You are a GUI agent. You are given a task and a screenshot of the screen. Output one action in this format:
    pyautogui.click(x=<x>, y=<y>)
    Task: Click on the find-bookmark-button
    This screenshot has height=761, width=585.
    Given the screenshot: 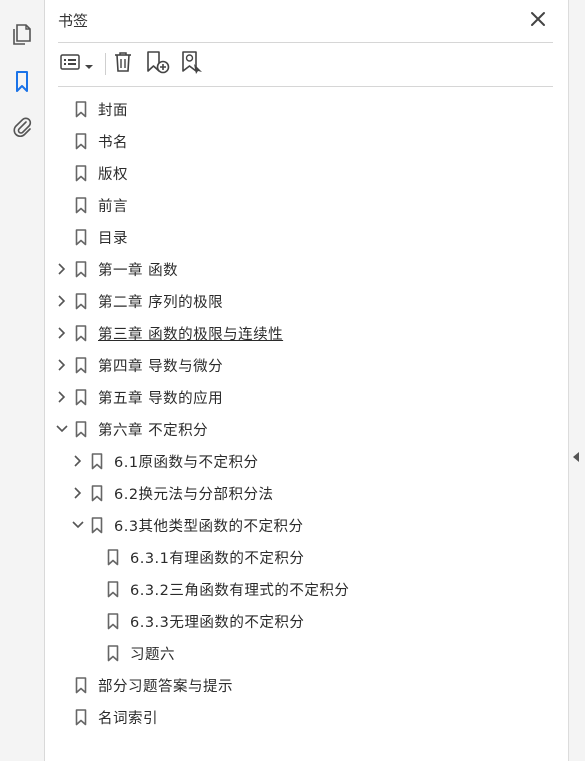 What is the action you would take?
    pyautogui.click(x=193, y=64)
    